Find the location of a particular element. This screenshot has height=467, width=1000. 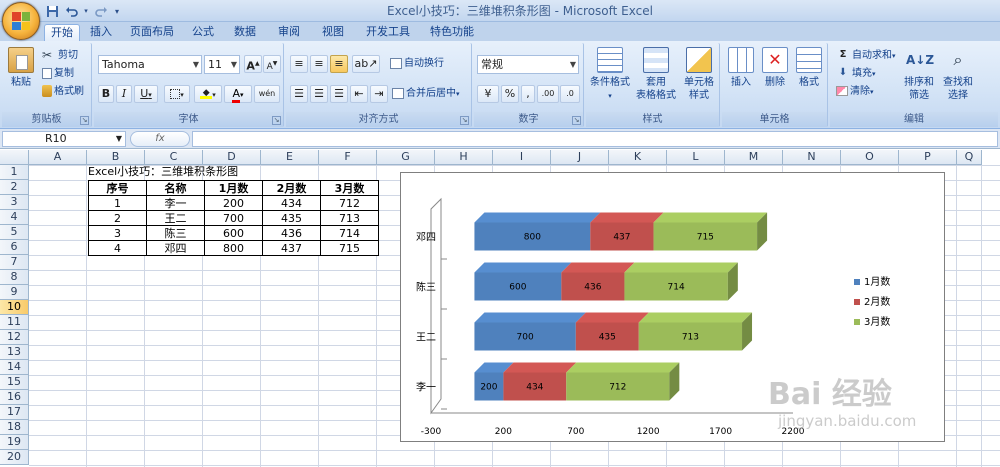

row-header-4: 4 is located at coordinates (14, 217).